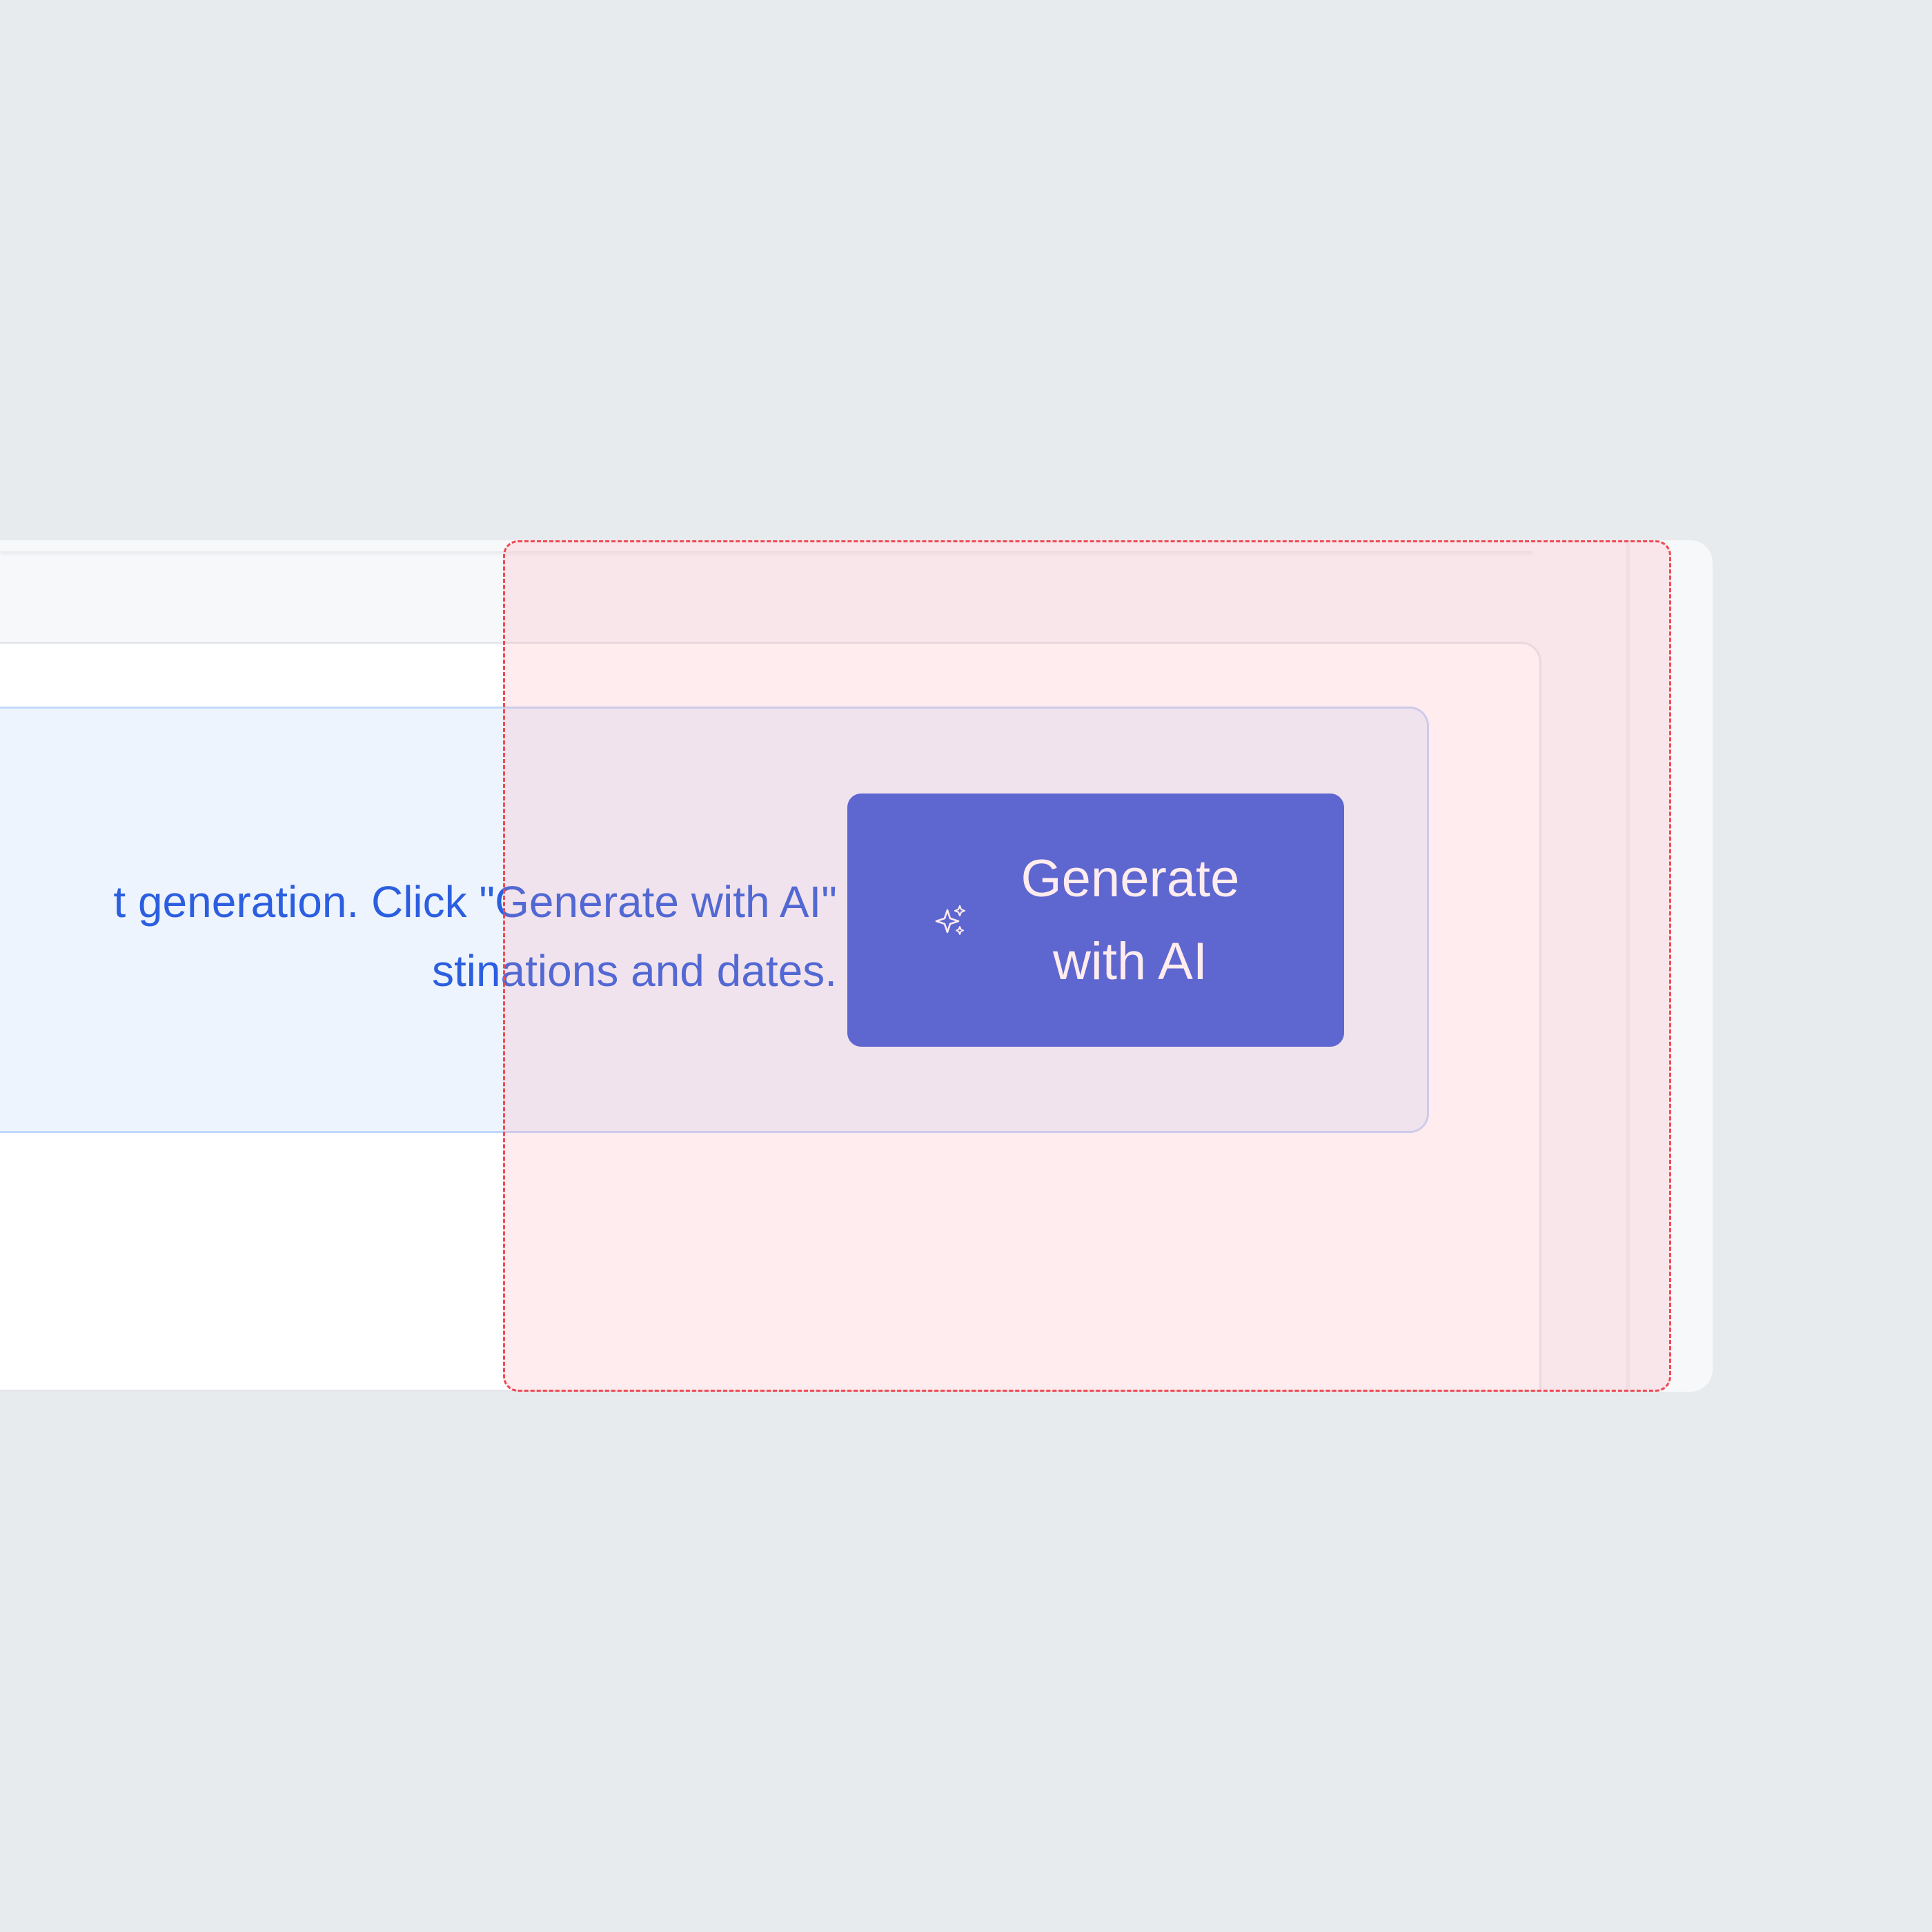 This screenshot has width=1932, height=1932. What do you see at coordinates (1130, 920) in the screenshot?
I see `generate-button-label: Generate with AI` at bounding box center [1130, 920].